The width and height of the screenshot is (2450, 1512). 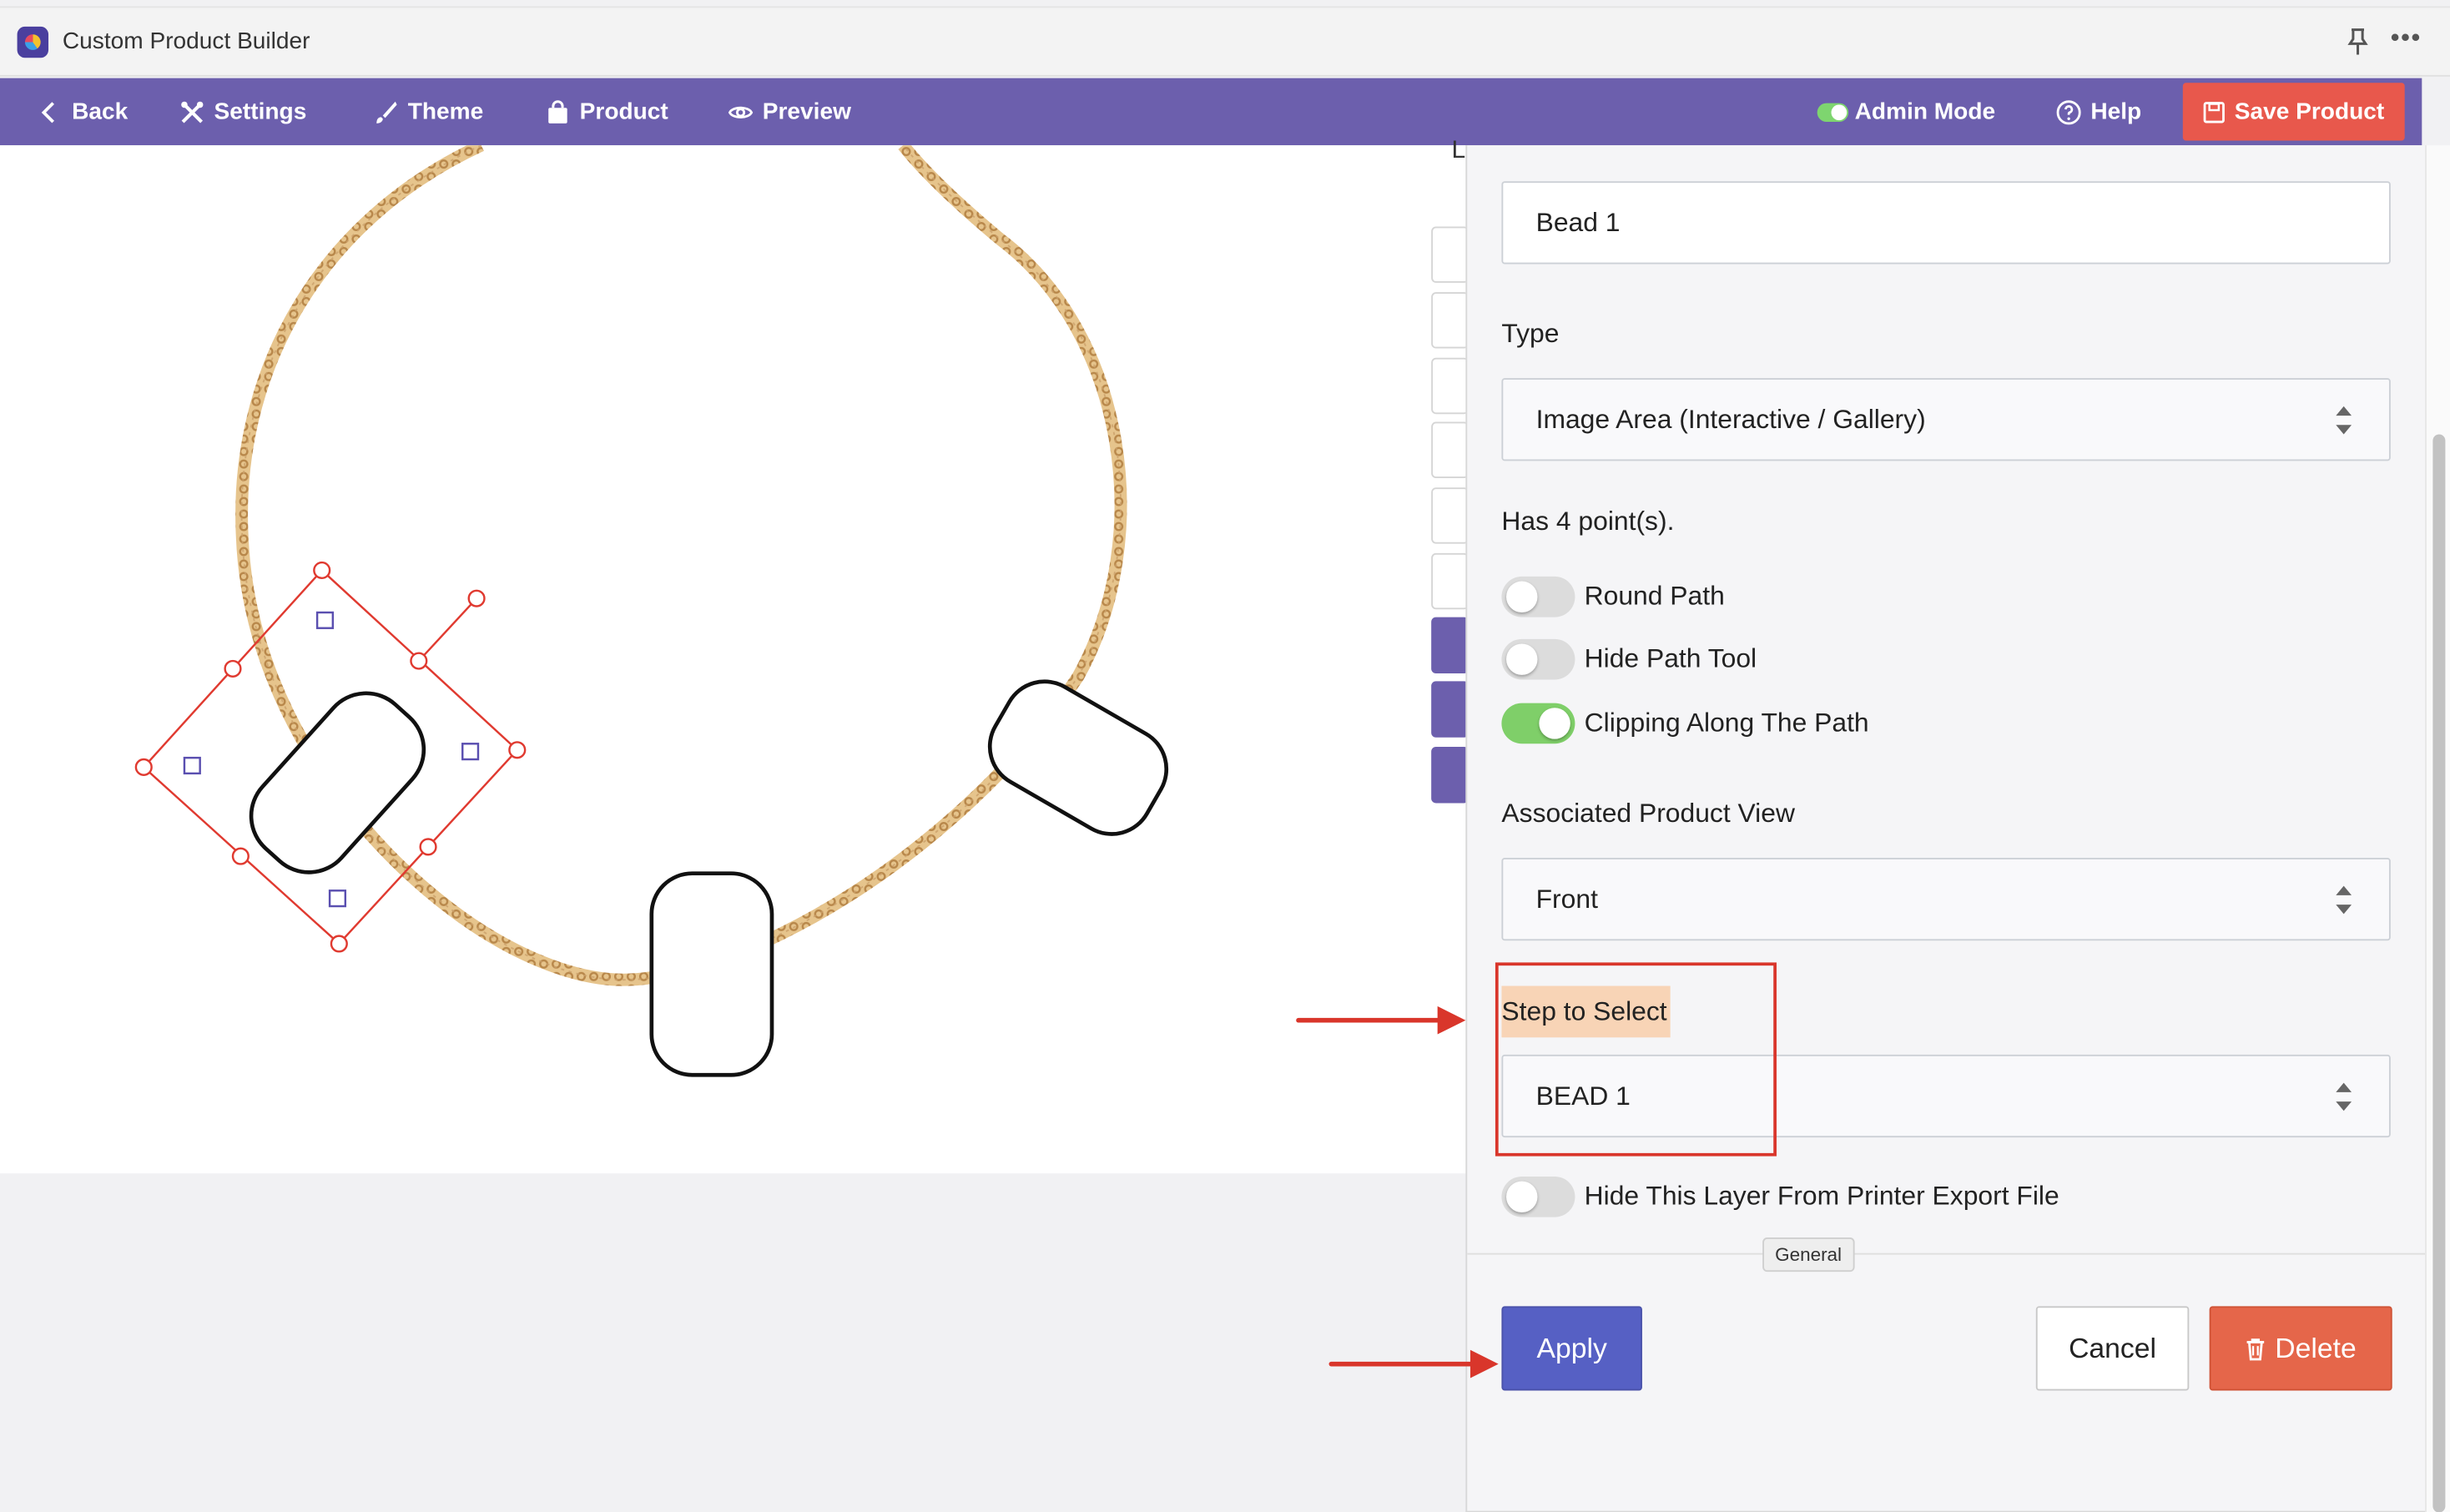 I want to click on admin-mode-toggle: Admin Mode, so click(x=1906, y=112).